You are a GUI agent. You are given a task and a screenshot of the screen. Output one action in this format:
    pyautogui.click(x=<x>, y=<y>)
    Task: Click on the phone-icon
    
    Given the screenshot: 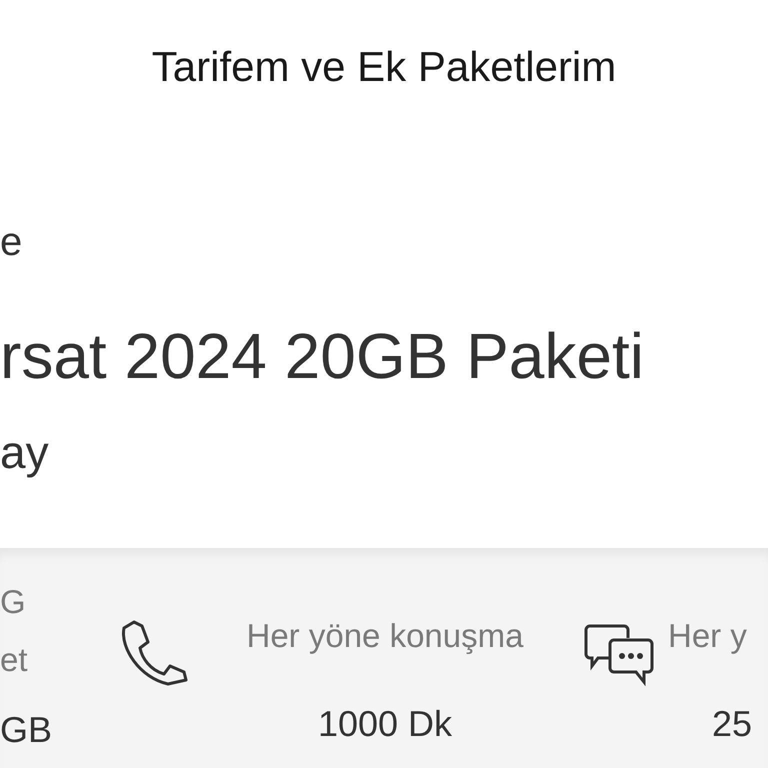 What is the action you would take?
    pyautogui.click(x=155, y=653)
    